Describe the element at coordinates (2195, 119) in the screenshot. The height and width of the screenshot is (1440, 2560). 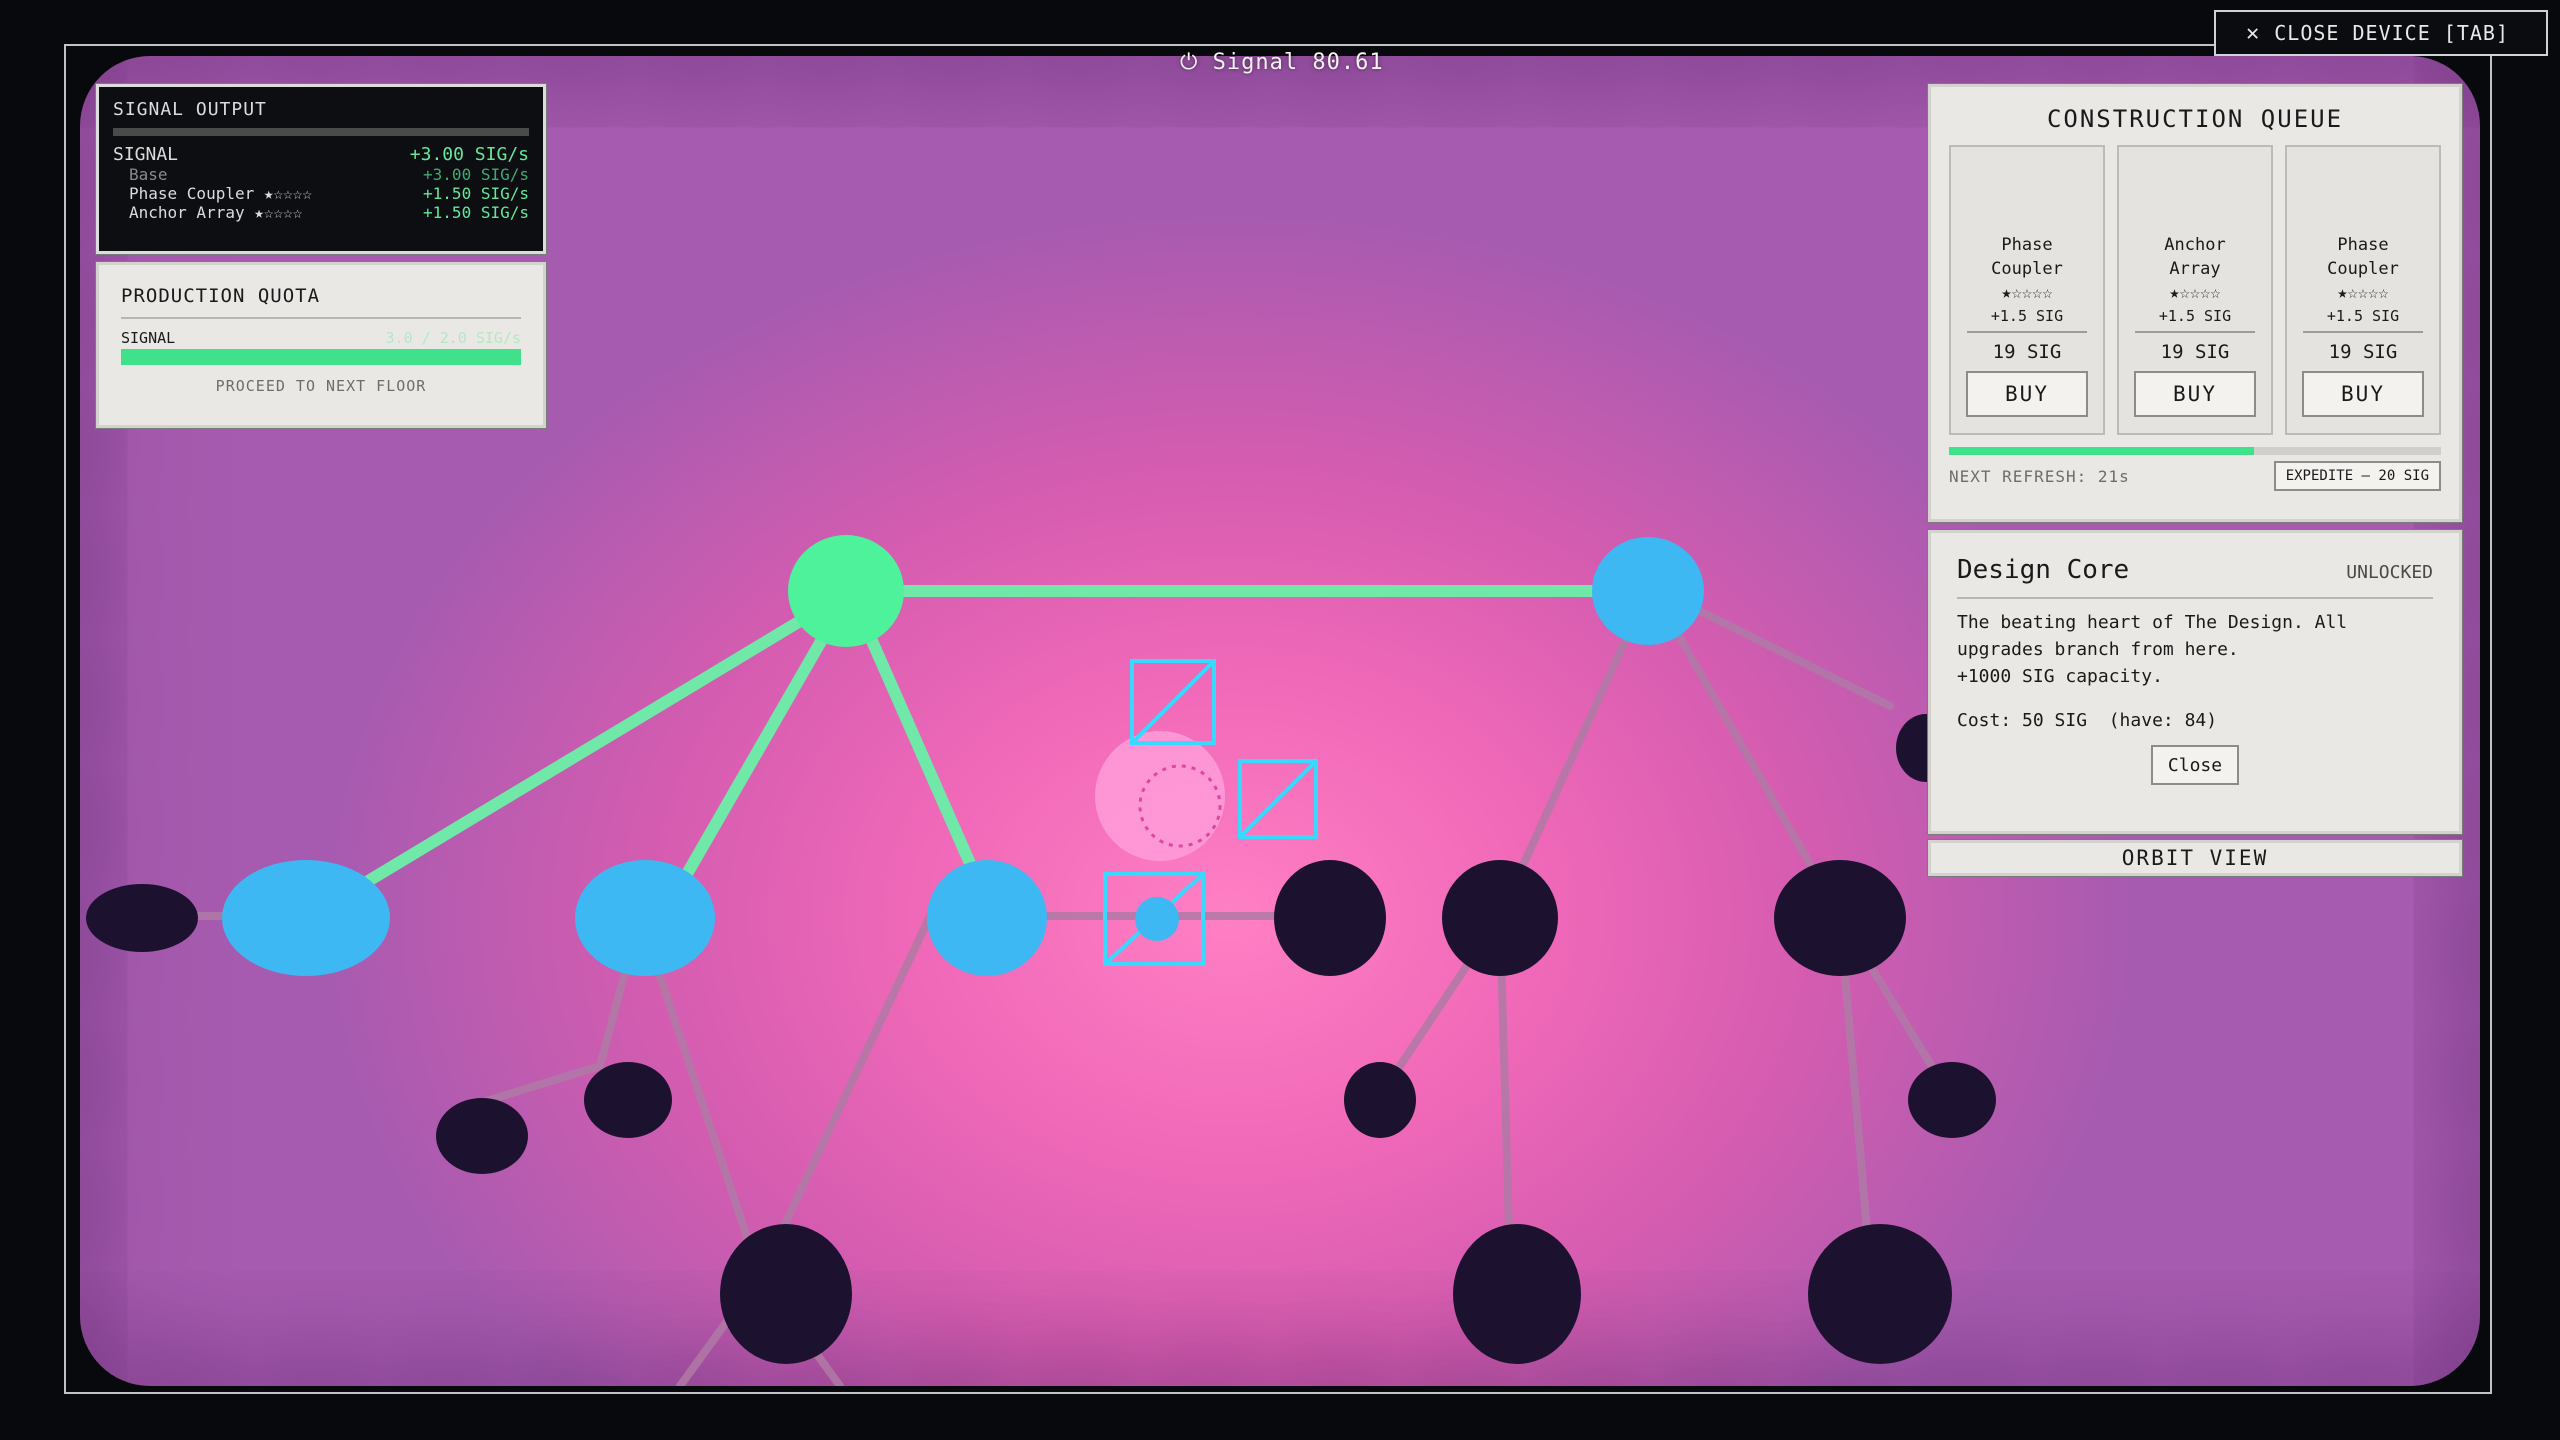
I see `queue-title: CONSTRUCTION QUEUE` at that location.